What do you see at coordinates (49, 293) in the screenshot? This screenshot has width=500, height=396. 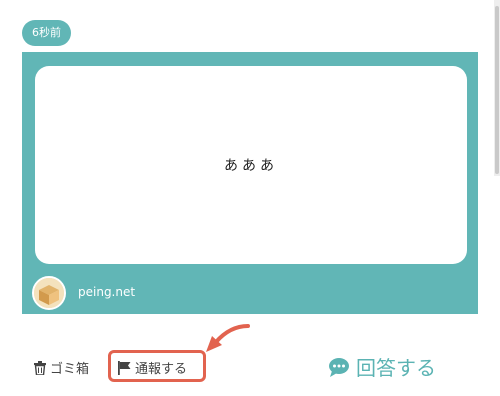 I see `box-avatar-icon` at bounding box center [49, 293].